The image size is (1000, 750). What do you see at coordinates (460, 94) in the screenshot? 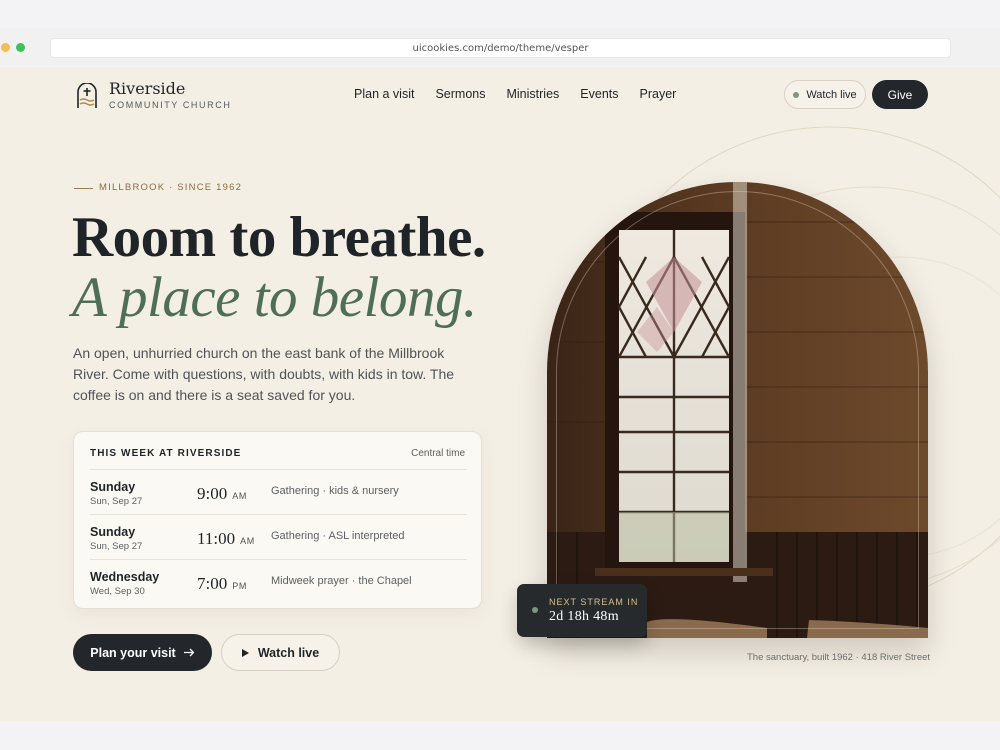
I see `nav-item-sermons: Sermons` at bounding box center [460, 94].